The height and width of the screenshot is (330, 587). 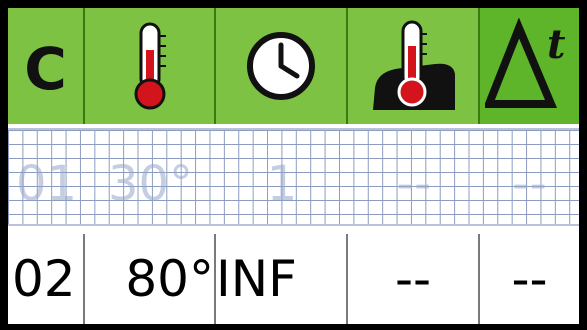 I want to click on cycle-value: 02, so click(x=44, y=279).